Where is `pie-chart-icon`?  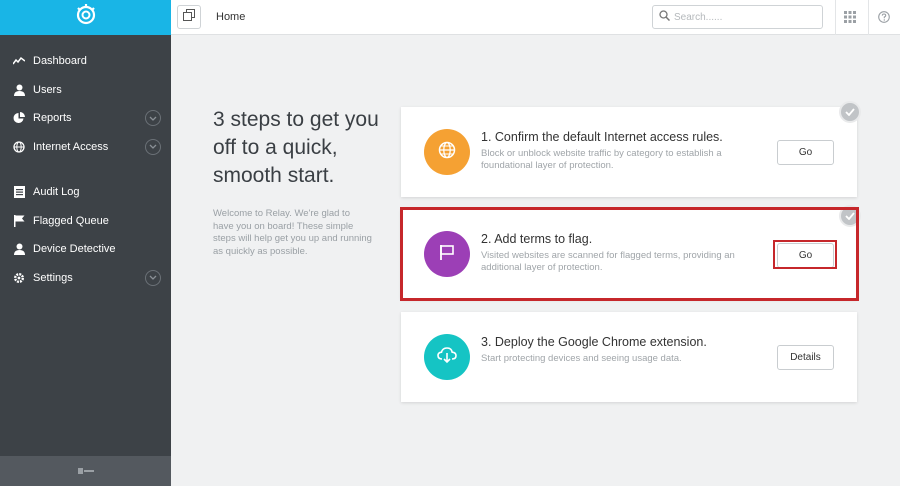
pie-chart-icon is located at coordinates (19, 118).